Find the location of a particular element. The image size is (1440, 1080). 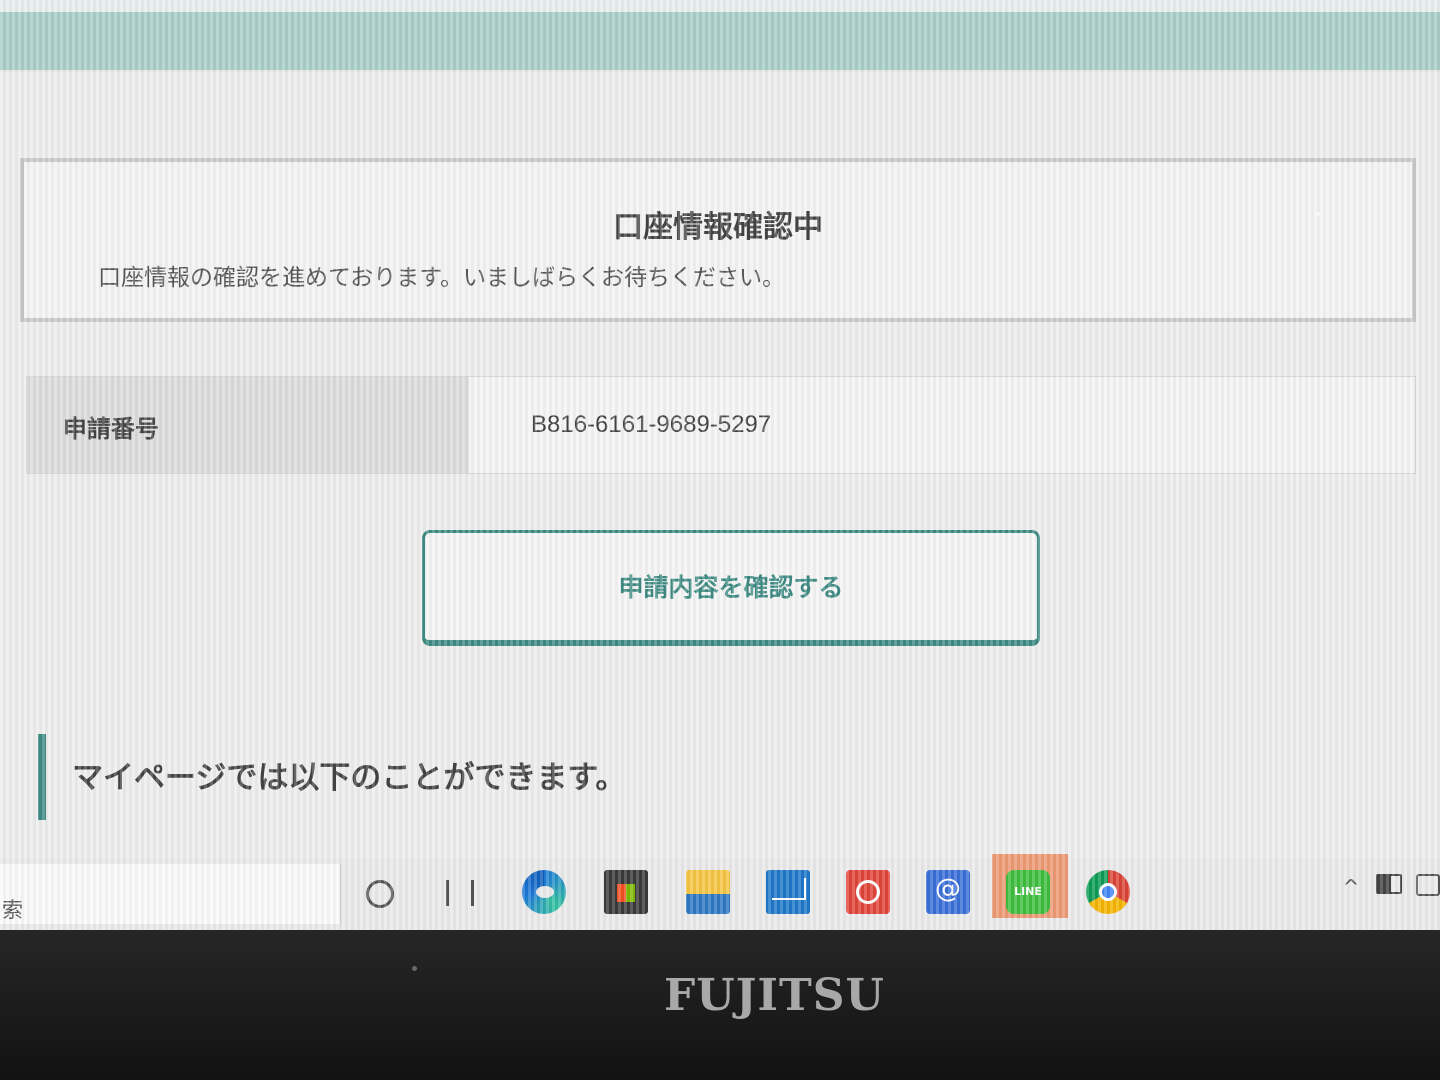

chevron-up-icon: ^ is located at coordinates (1351, 887).